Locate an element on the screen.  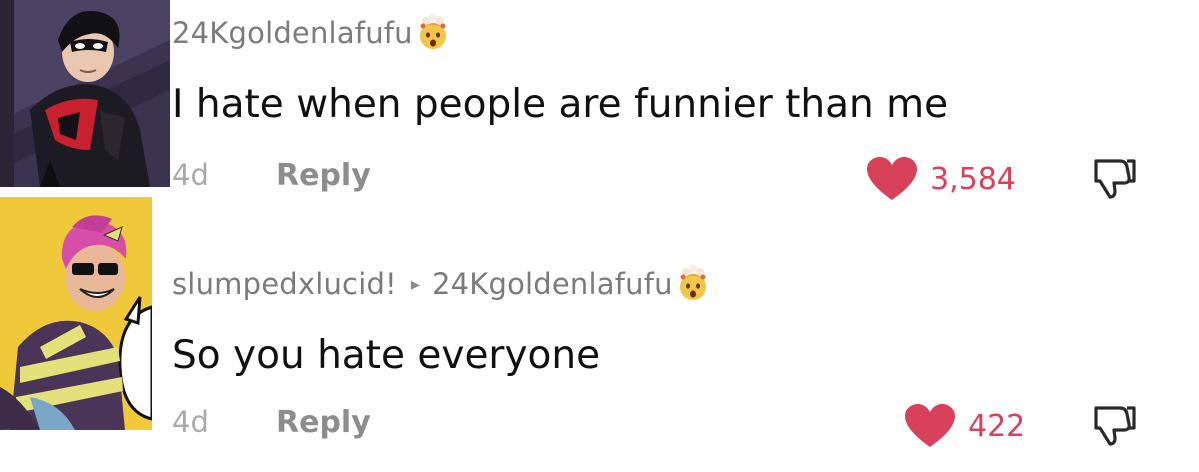
like-count: 422 is located at coordinates (997, 426).